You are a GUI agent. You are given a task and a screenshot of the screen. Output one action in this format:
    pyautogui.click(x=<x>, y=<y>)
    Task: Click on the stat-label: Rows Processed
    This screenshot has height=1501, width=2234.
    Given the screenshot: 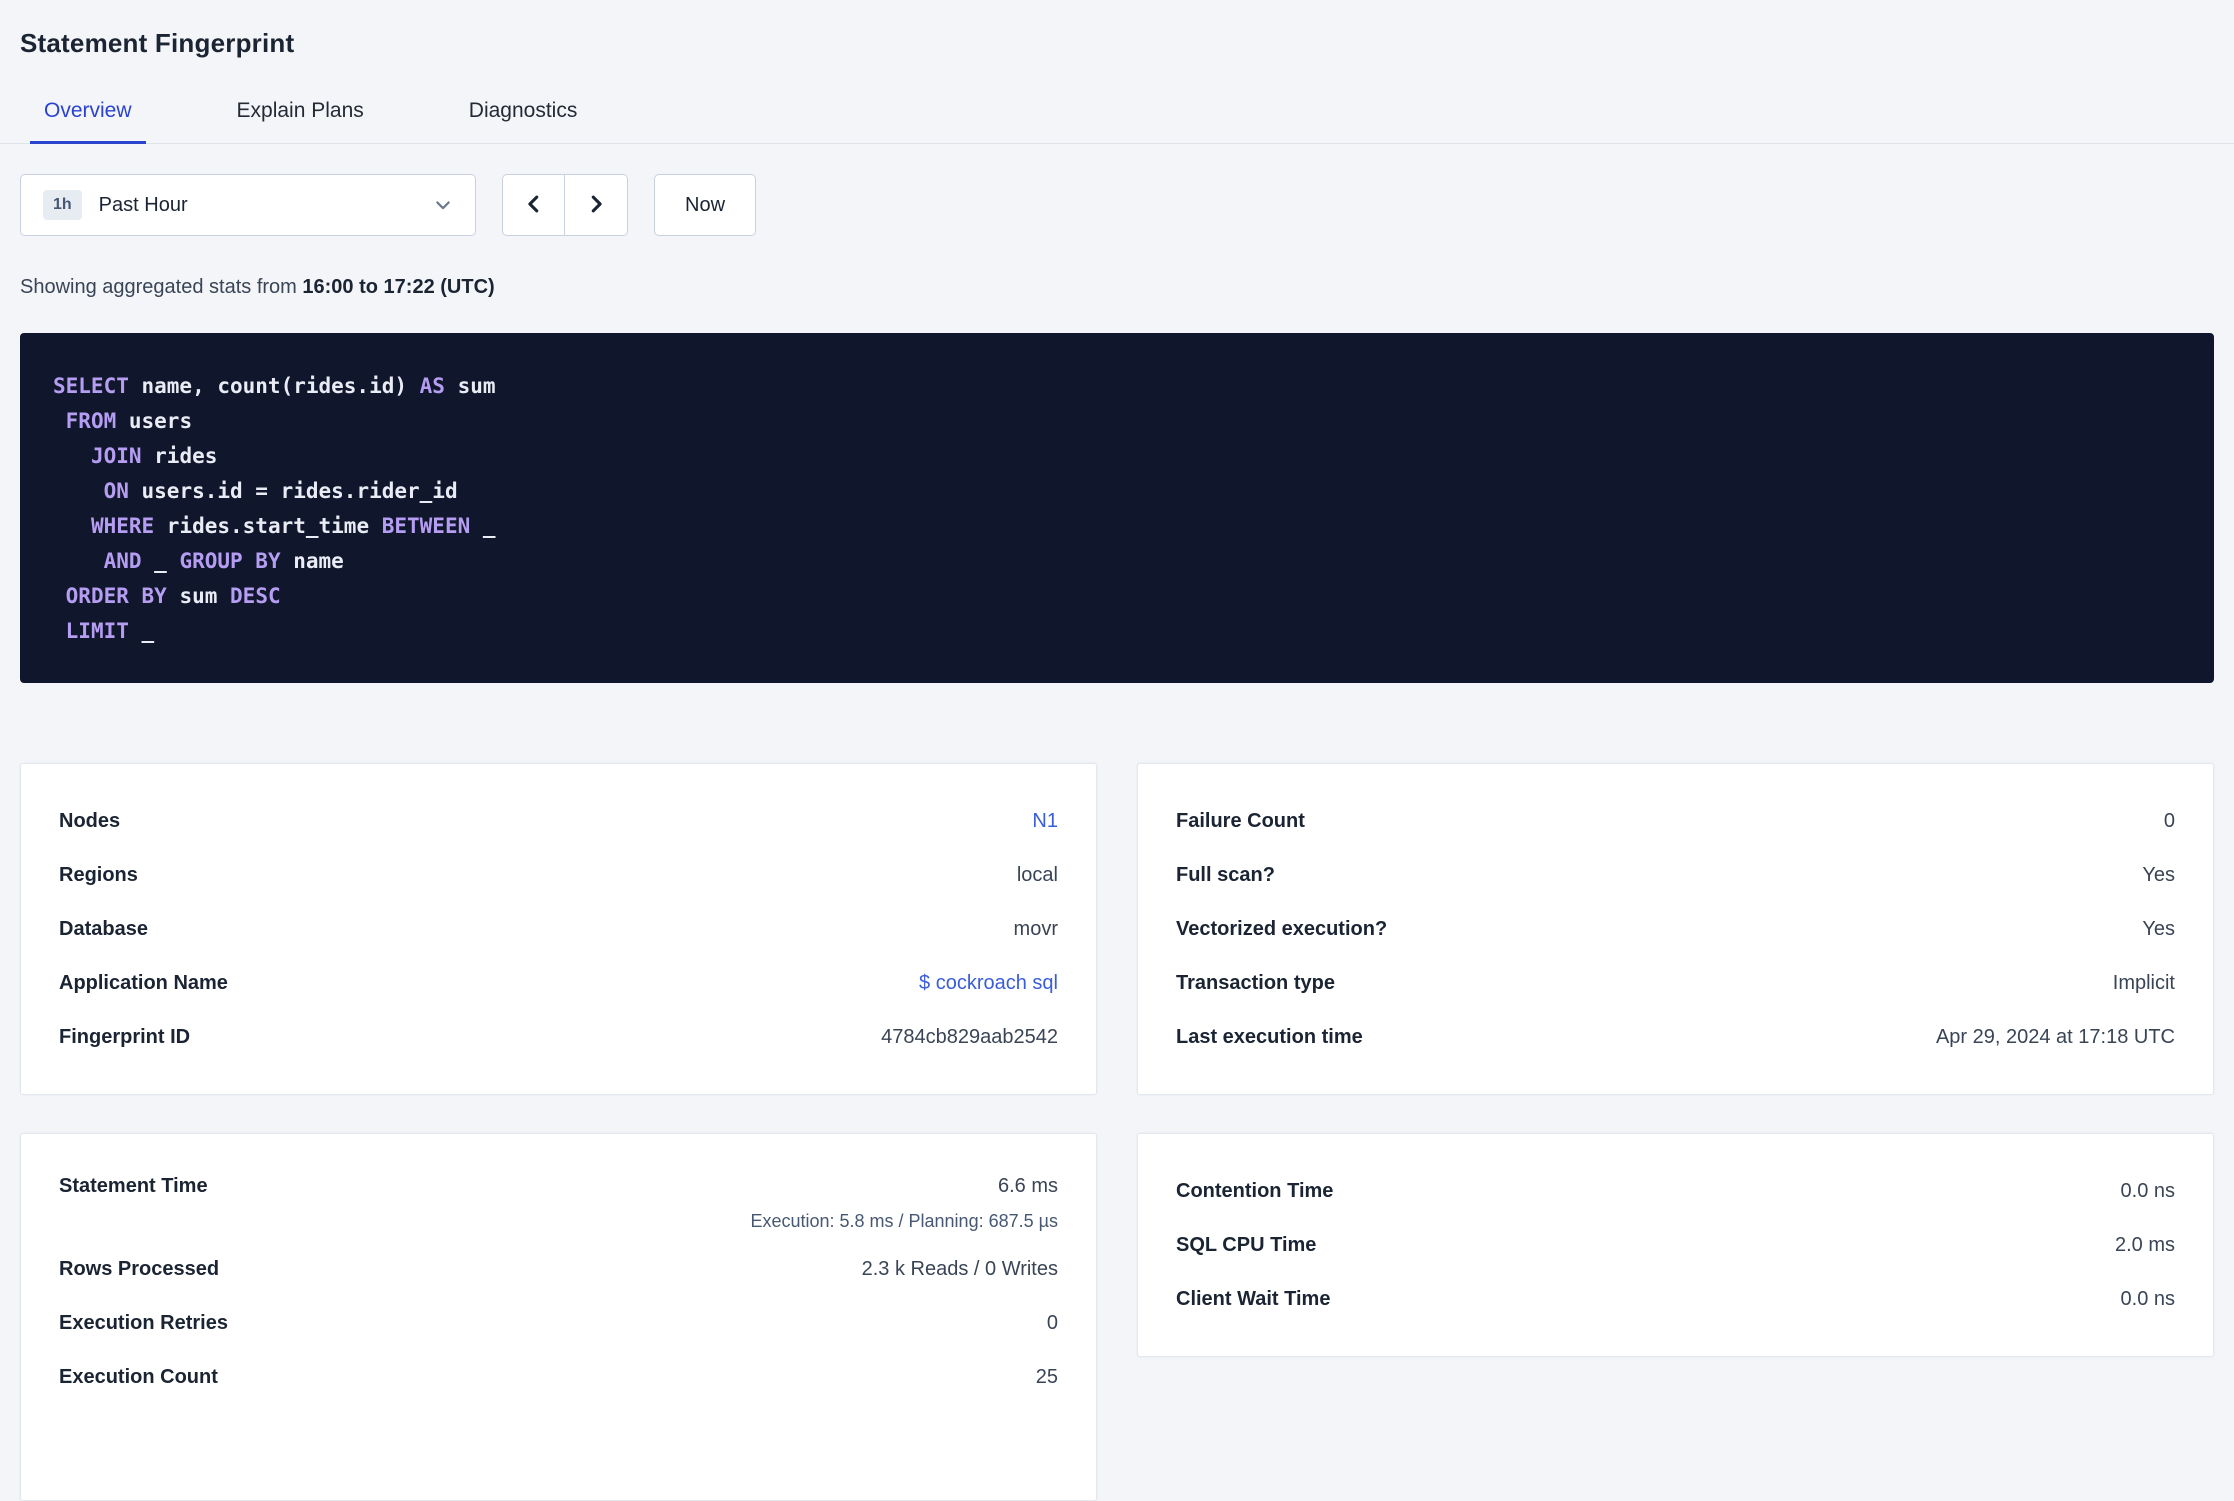 What is the action you would take?
    pyautogui.click(x=139, y=1268)
    